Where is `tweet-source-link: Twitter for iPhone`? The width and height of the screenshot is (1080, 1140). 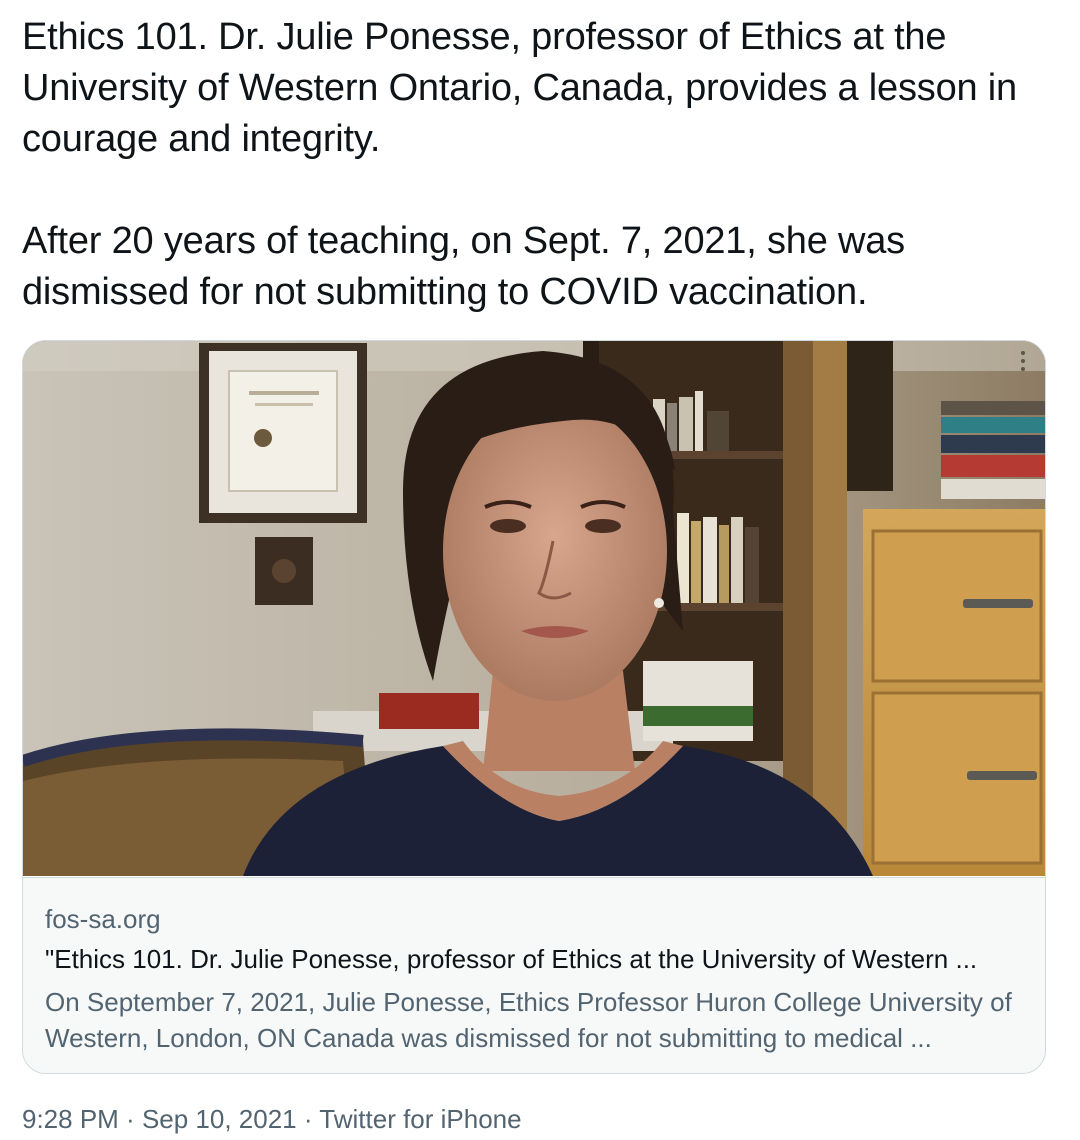 tweet-source-link: Twitter for iPhone is located at coordinates (420, 1119).